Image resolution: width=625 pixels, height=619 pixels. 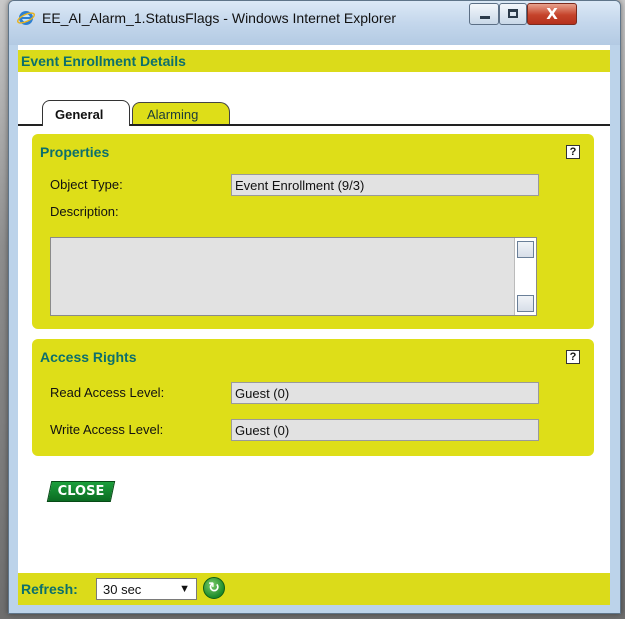 What do you see at coordinates (525, 303) in the screenshot?
I see `scroll-down-button` at bounding box center [525, 303].